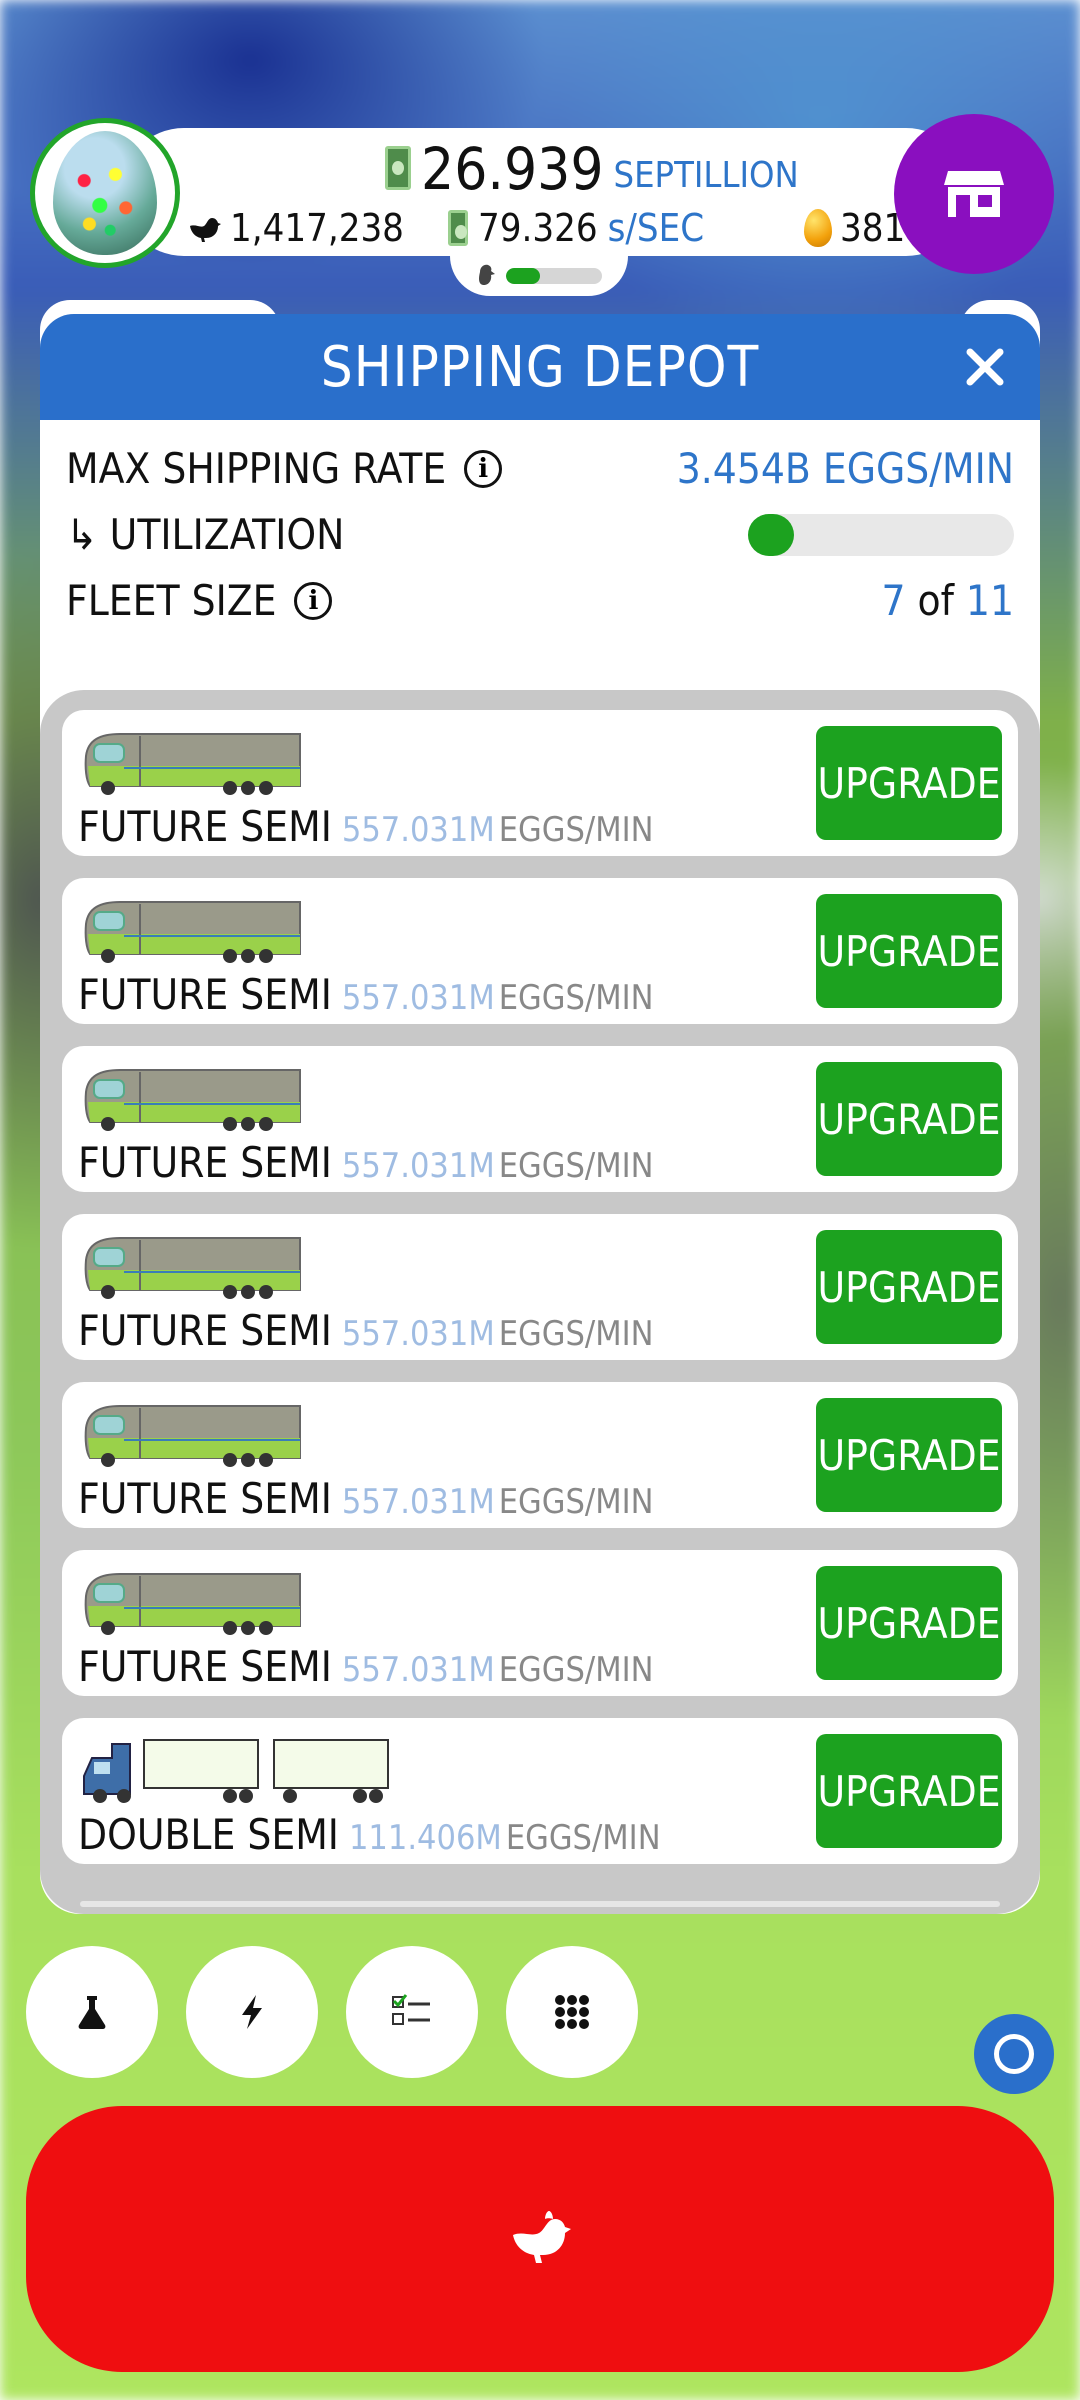 This screenshot has height=2400, width=1080. I want to click on max-shipping-rate-row: MAX SHIPPING RATE i 3.454B EGGS/MIN, so click(540, 468).